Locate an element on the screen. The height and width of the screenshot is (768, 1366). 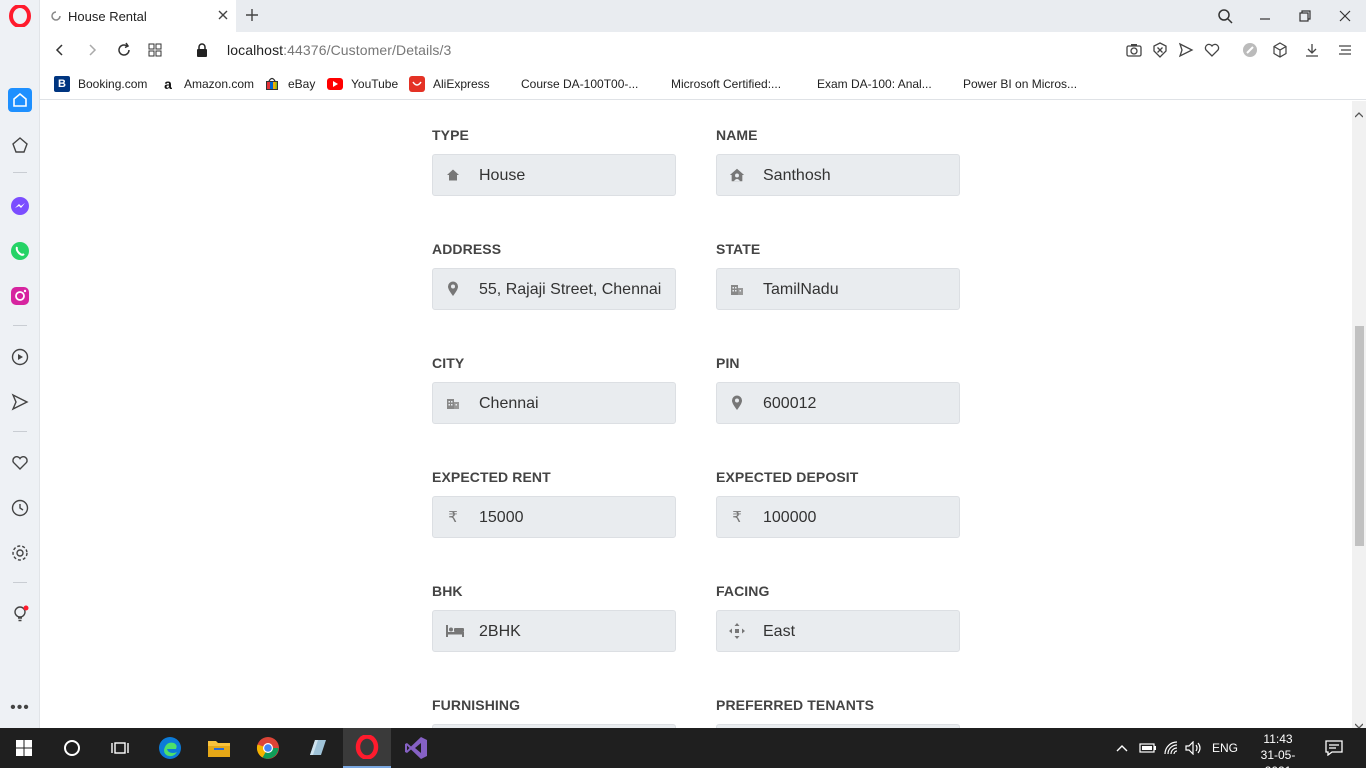
field-label-type: TYPE is located at coordinates (450, 135).